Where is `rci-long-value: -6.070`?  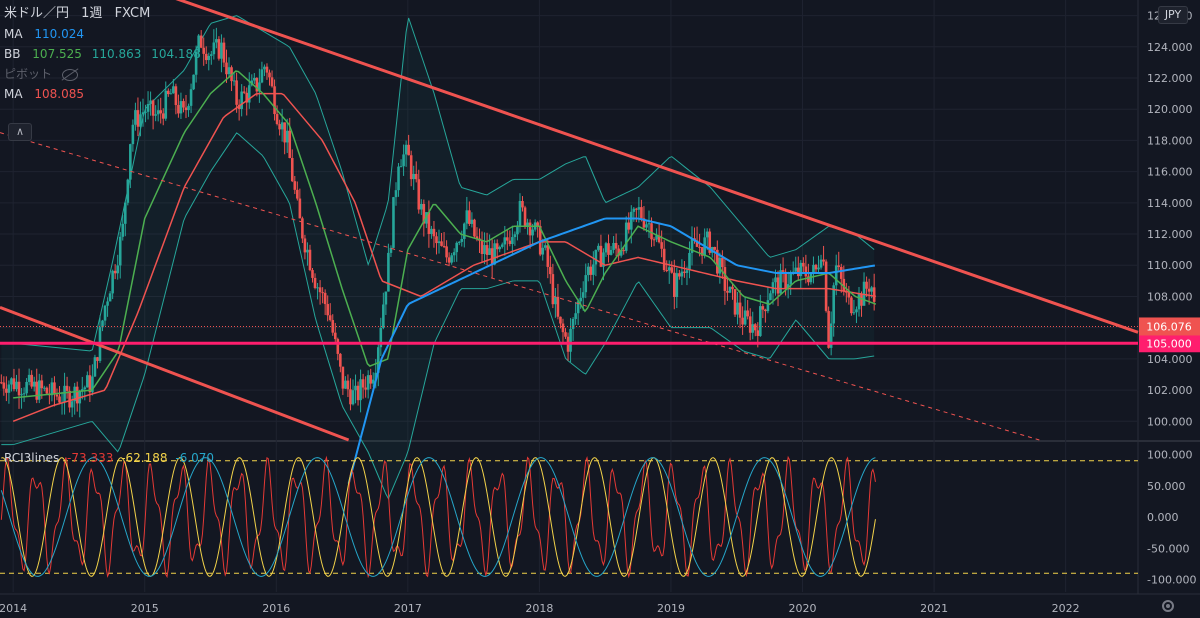 rci-long-value: -6.070 is located at coordinates (195, 458).